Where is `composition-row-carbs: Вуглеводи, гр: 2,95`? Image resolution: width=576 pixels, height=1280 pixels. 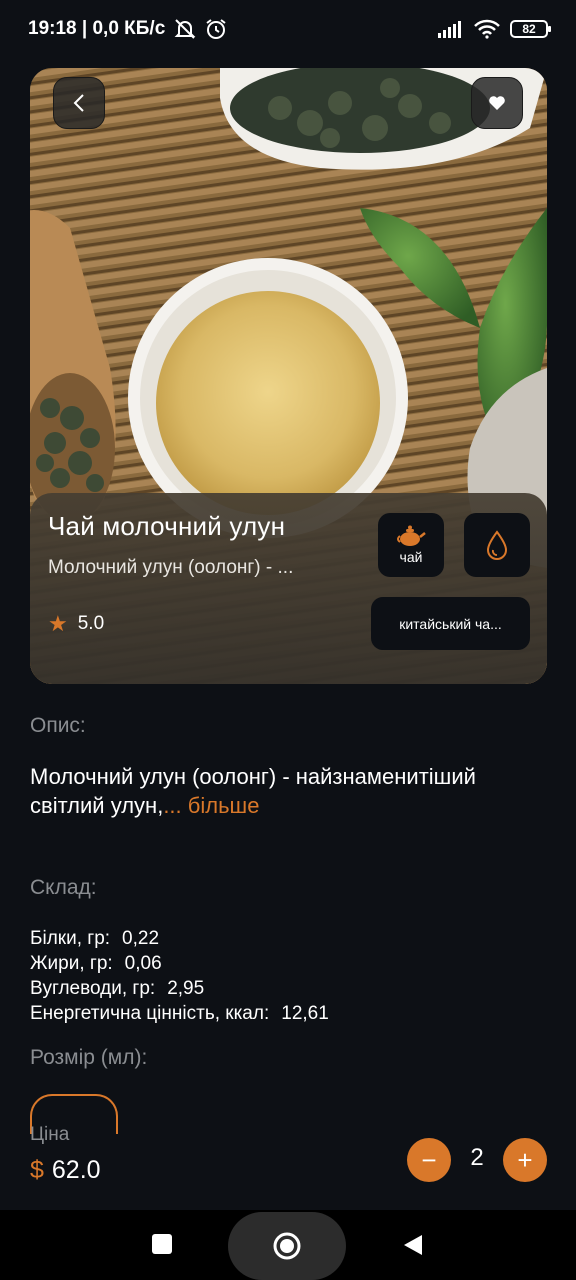 composition-row-carbs: Вуглеводи, гр: 2,95 is located at coordinates (179, 988).